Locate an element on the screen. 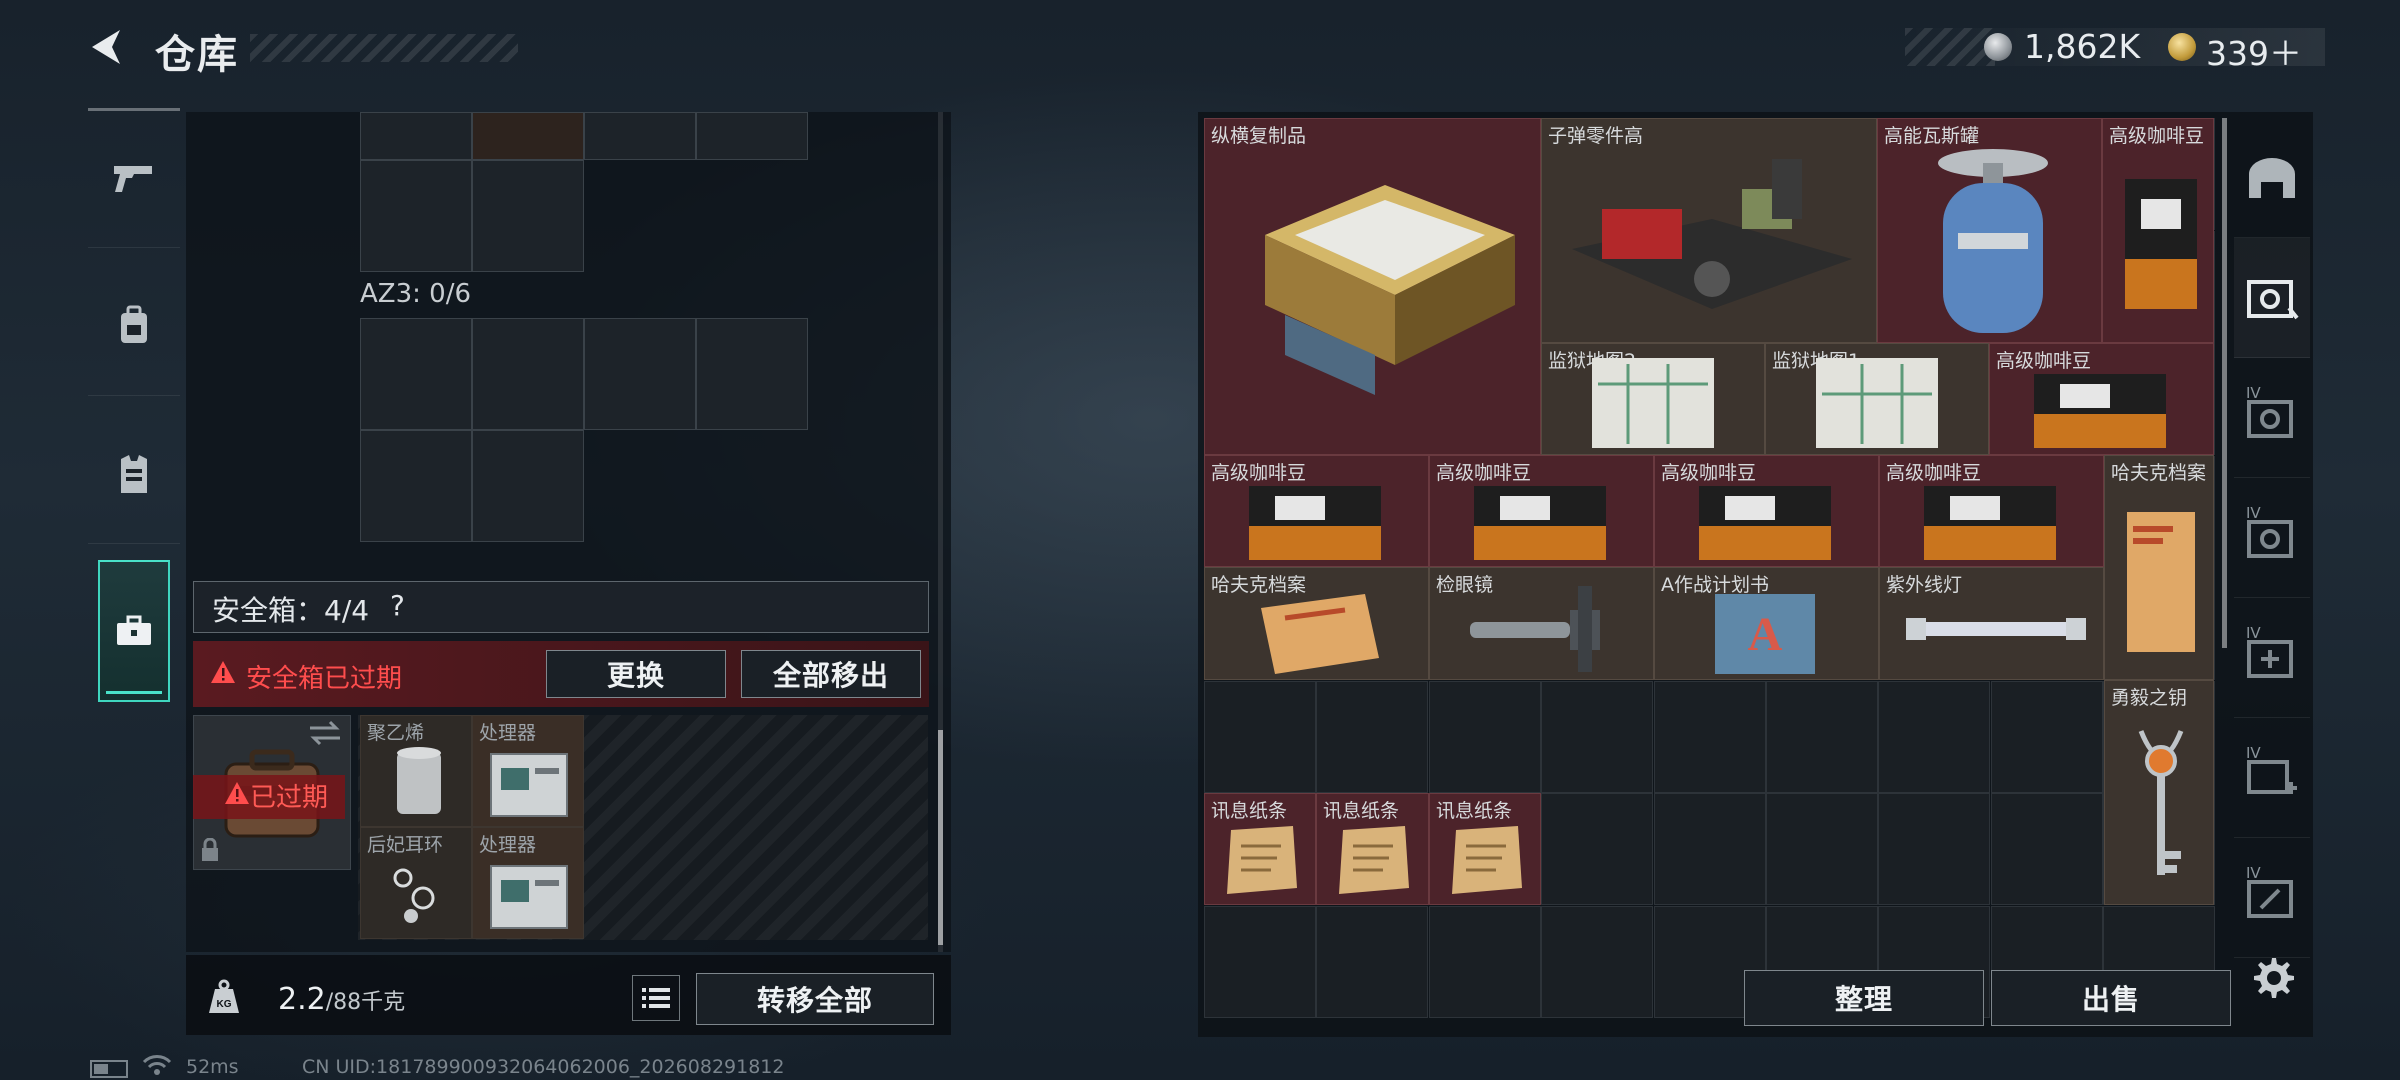 The width and height of the screenshot is (2400, 1080). safebox-item: 聚乙烯 is located at coordinates (416, 771).